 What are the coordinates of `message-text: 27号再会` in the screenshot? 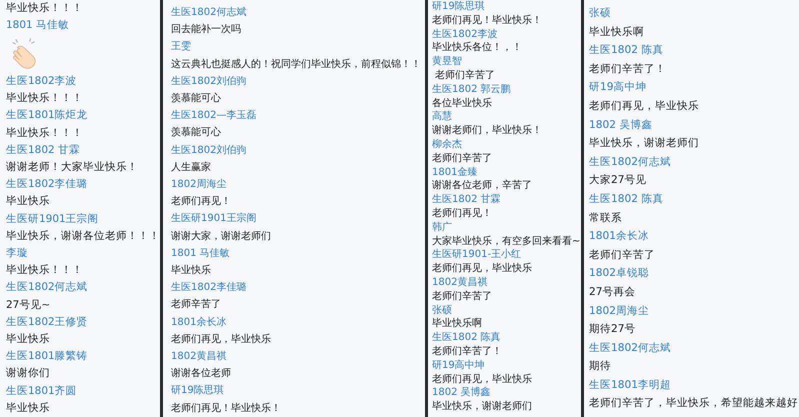 It's located at (612, 292).